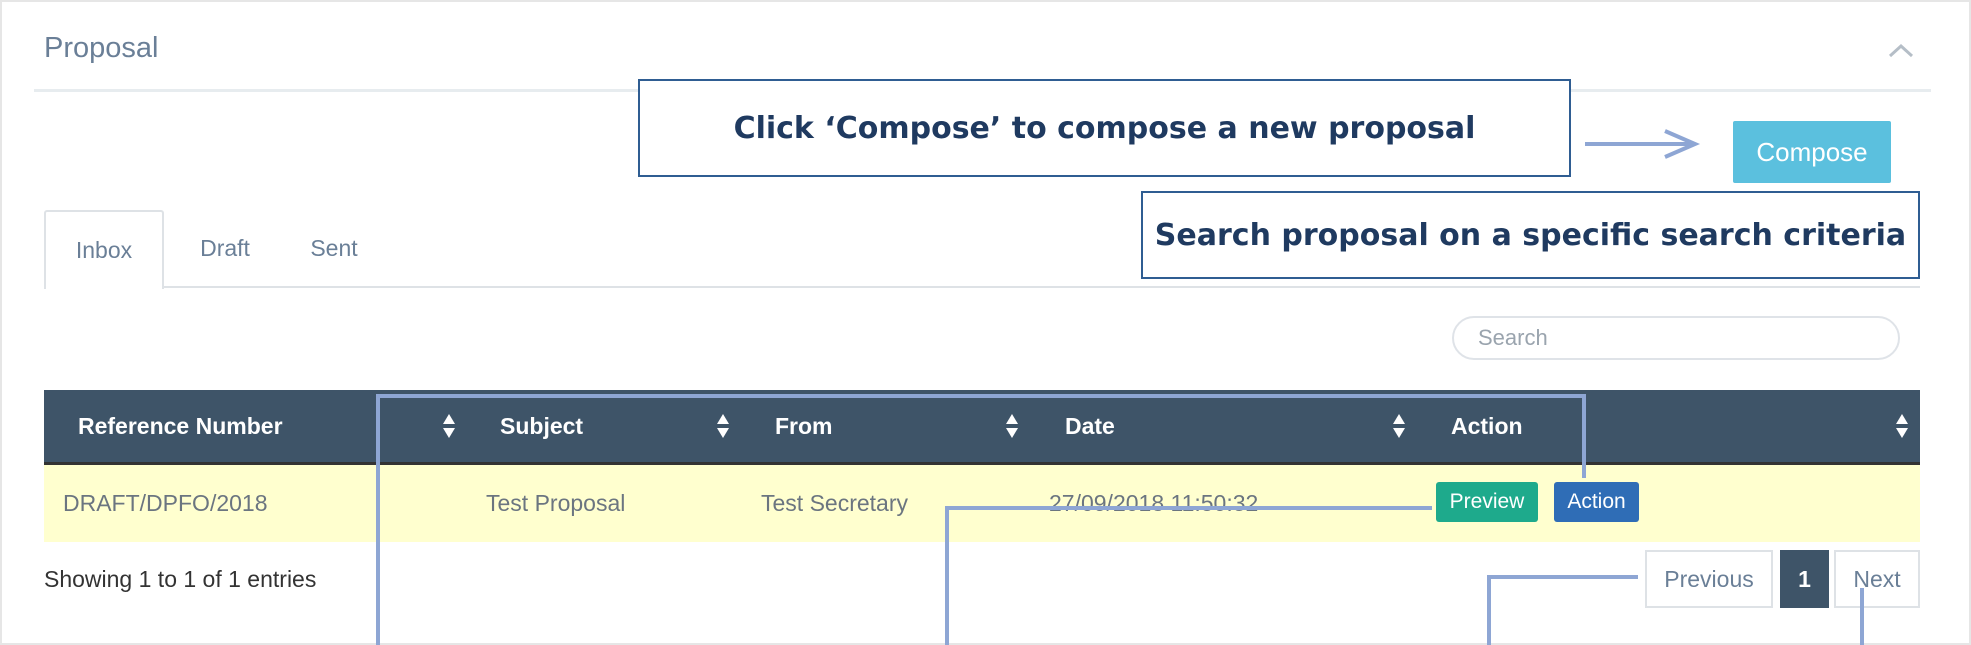 This screenshot has height=645, width=1971. I want to click on pagination-page-1: 1, so click(1804, 579).